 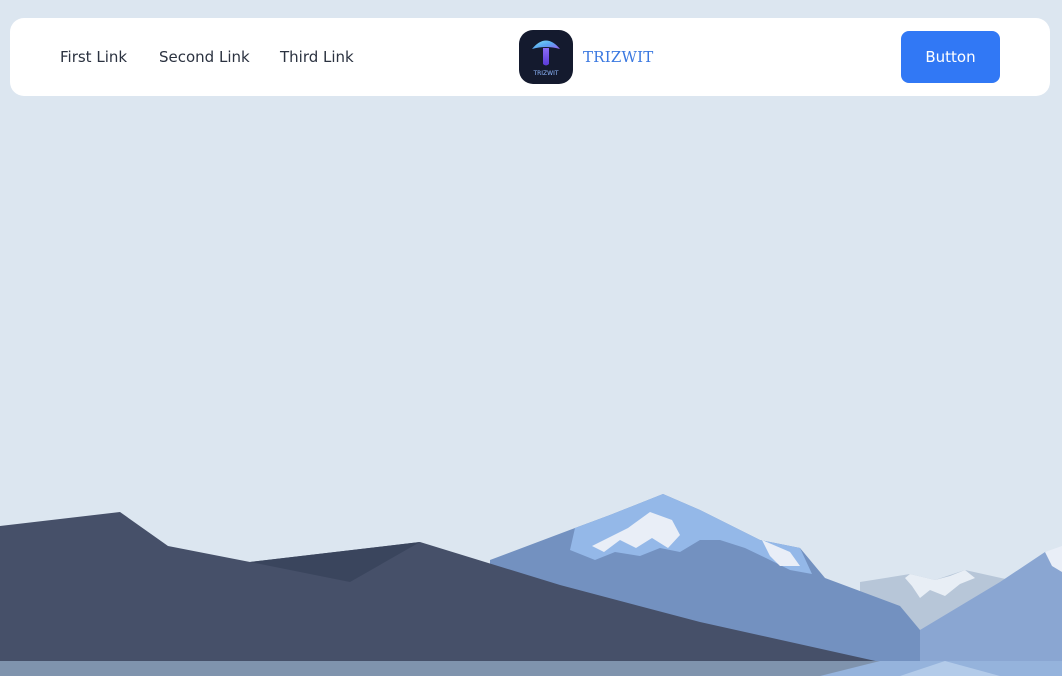 What do you see at coordinates (204, 57) in the screenshot?
I see `nav-link-second: Second Link` at bounding box center [204, 57].